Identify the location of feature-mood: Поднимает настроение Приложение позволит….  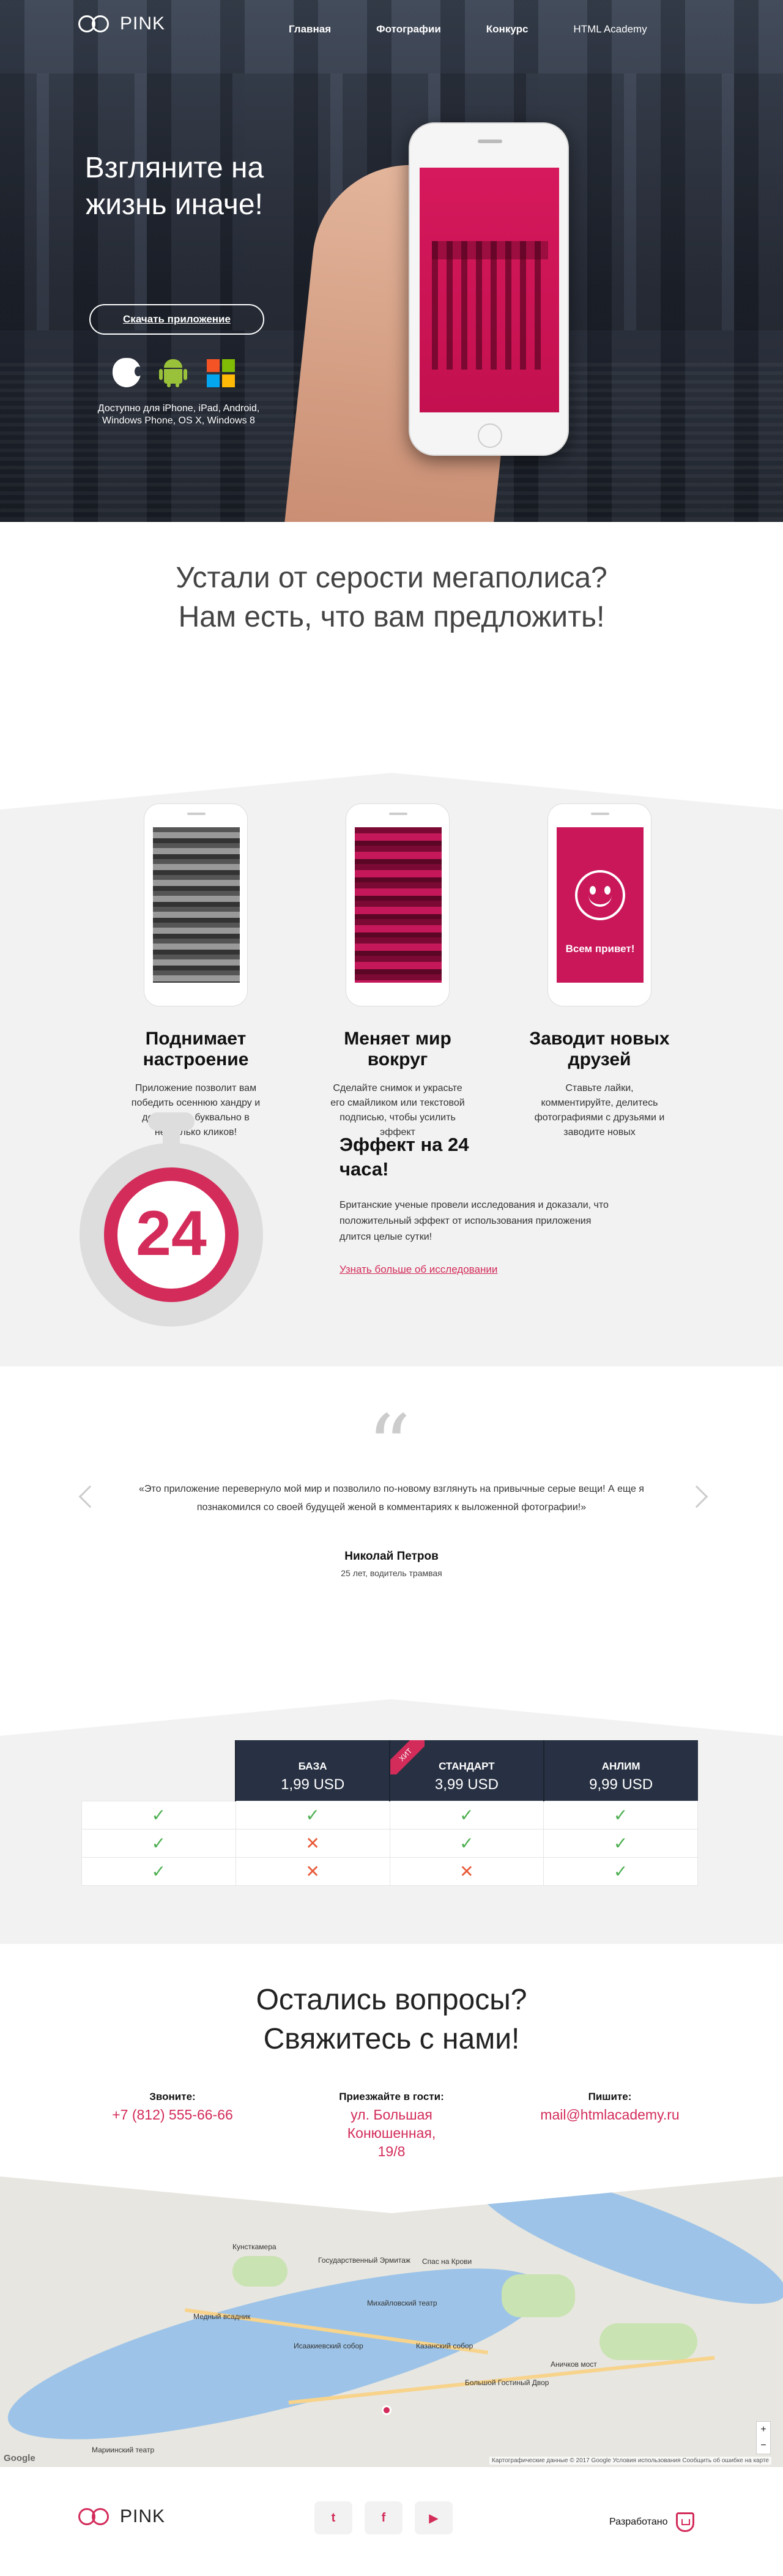
(195, 957).